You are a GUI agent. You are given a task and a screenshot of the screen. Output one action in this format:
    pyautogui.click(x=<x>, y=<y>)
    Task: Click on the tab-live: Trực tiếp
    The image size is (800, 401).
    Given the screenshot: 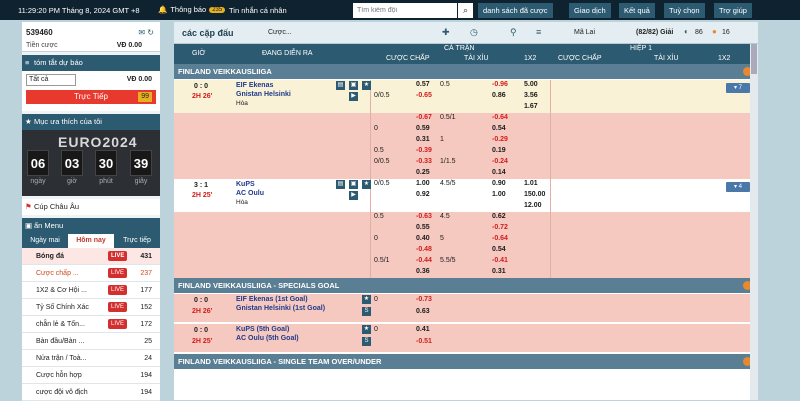 What is the action you would take?
    pyautogui.click(x=137, y=241)
    